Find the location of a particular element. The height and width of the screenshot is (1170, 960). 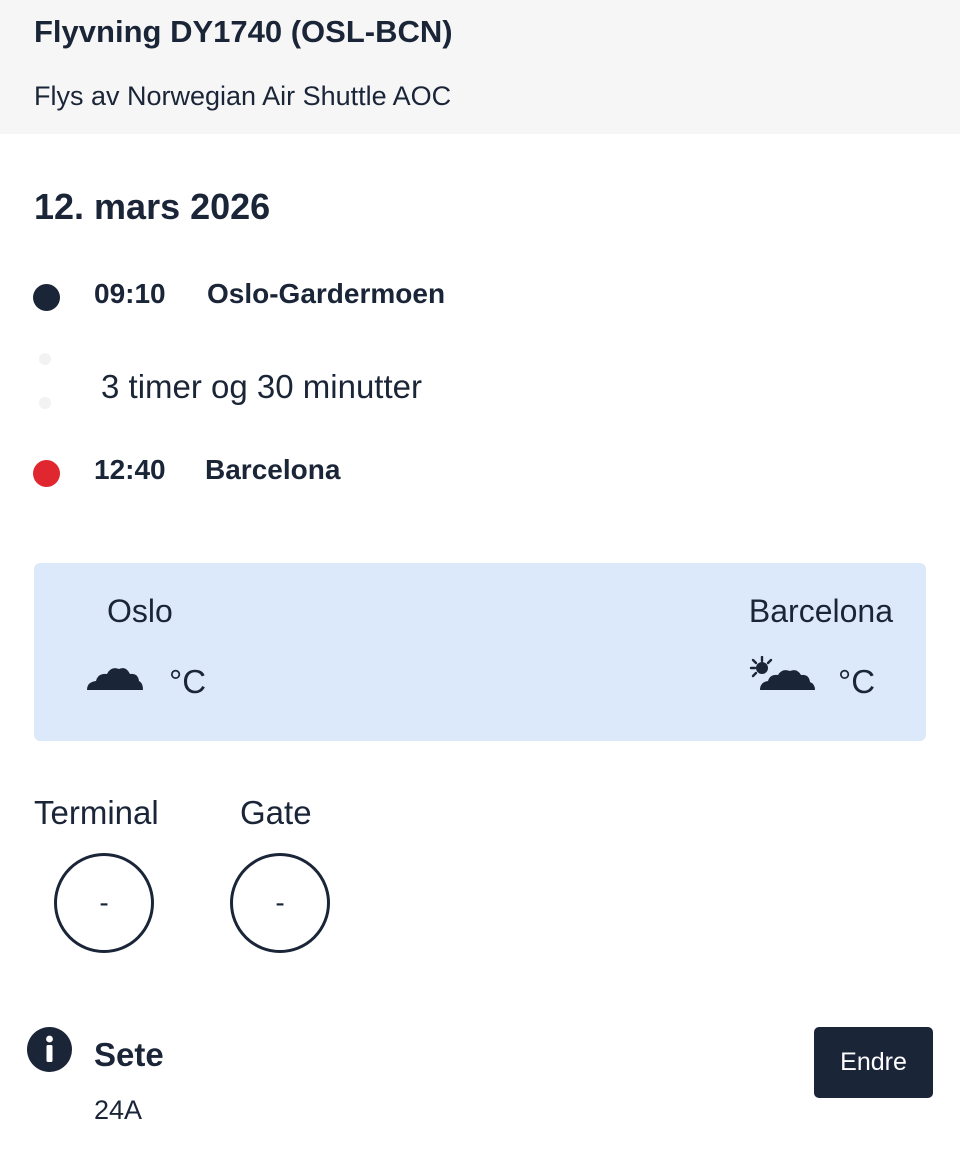

info-icon is located at coordinates (49, 1049).